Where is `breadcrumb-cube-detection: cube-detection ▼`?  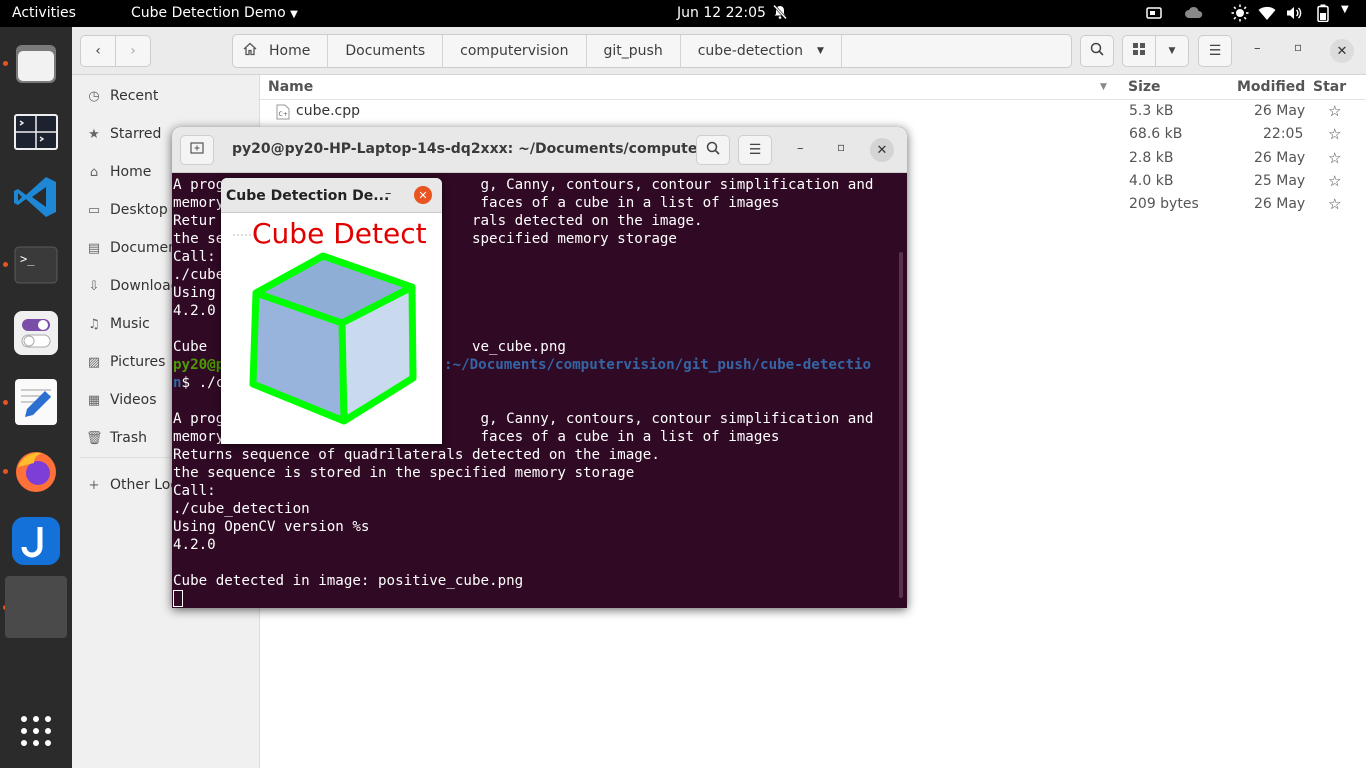 breadcrumb-cube-detection: cube-detection ▼ is located at coordinates (761, 51).